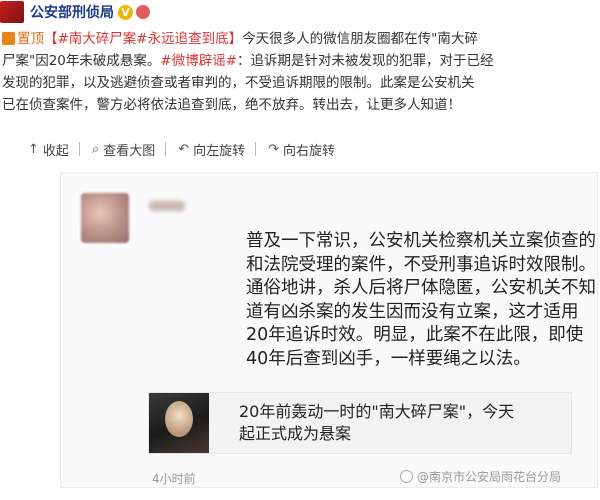 Image resolution: width=600 pixels, height=500 pixels. I want to click on weibo-logo-icon, so click(406, 476).